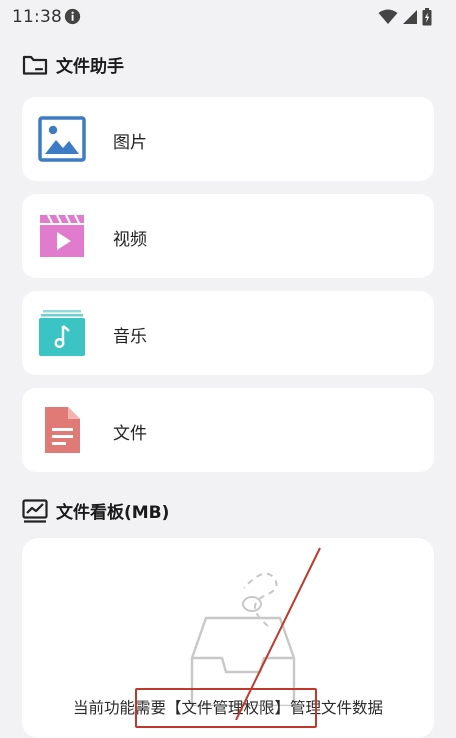 The image size is (456, 738). What do you see at coordinates (35, 510) in the screenshot?
I see `chart-monitor-icon` at bounding box center [35, 510].